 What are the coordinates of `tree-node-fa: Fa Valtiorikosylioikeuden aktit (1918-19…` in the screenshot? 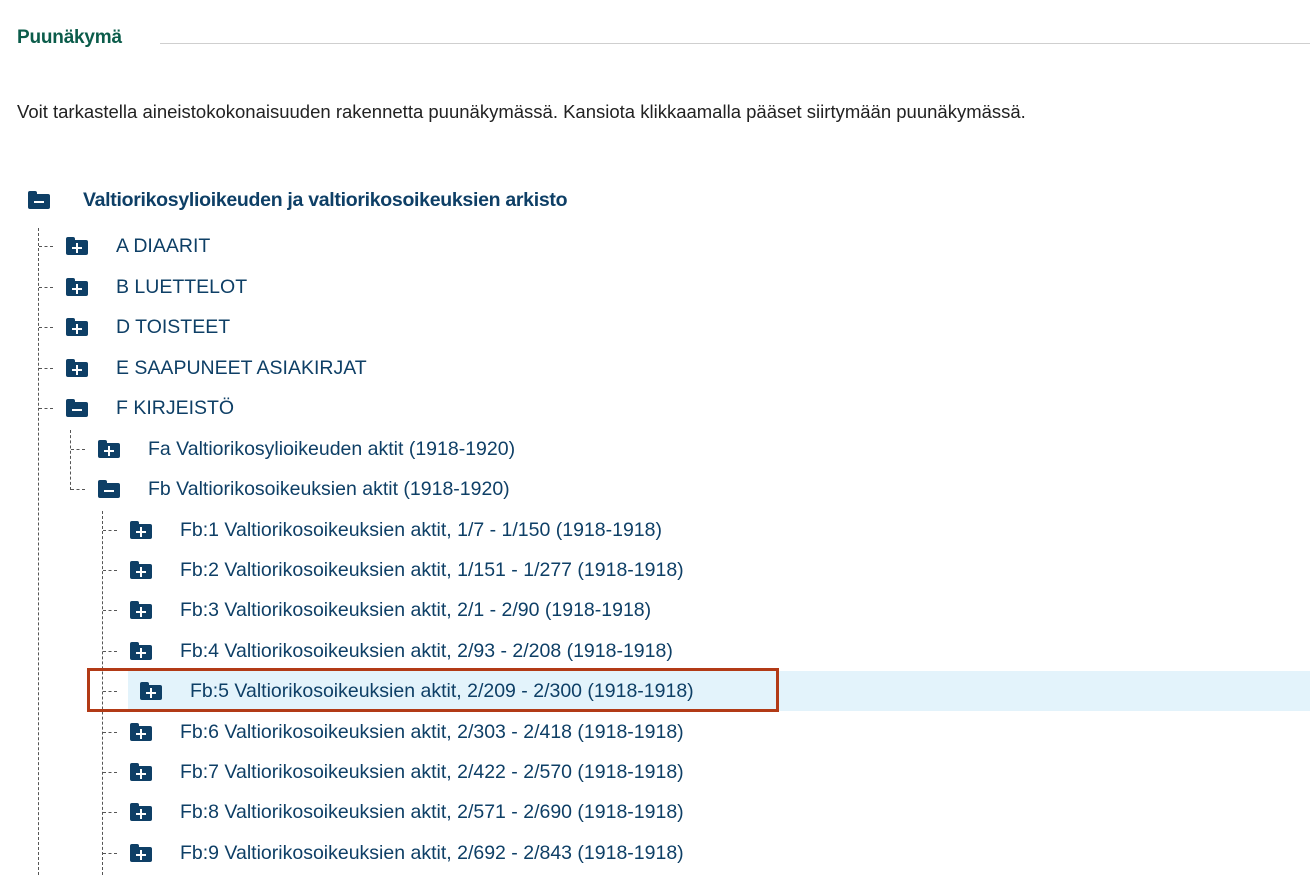 It's located at (306, 449).